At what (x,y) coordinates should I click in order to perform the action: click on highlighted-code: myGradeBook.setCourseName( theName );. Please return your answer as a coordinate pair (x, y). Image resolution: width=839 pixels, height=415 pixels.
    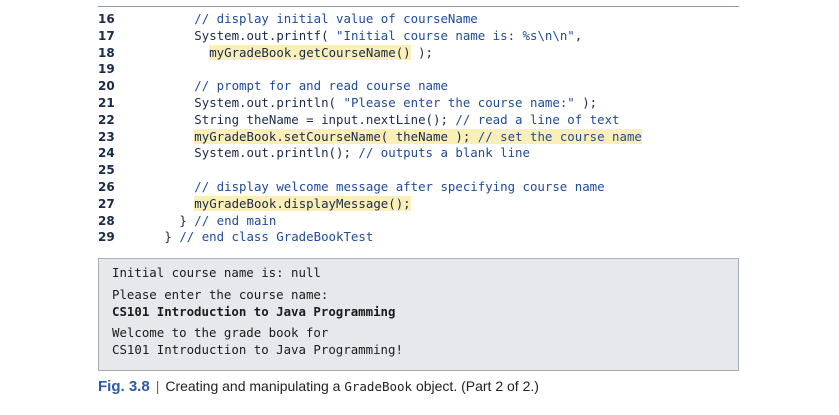
    Looking at the image, I should click on (336, 136).